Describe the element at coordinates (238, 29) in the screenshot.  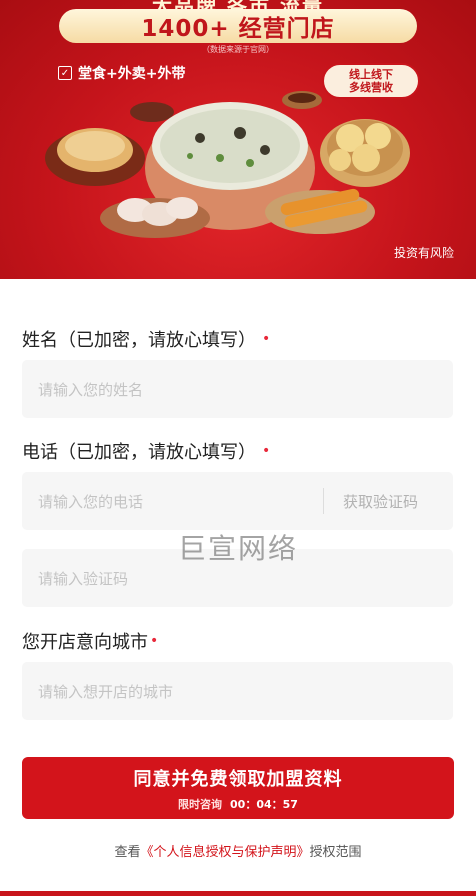
I see `store-count-text: 1400+ 经营门店` at that location.